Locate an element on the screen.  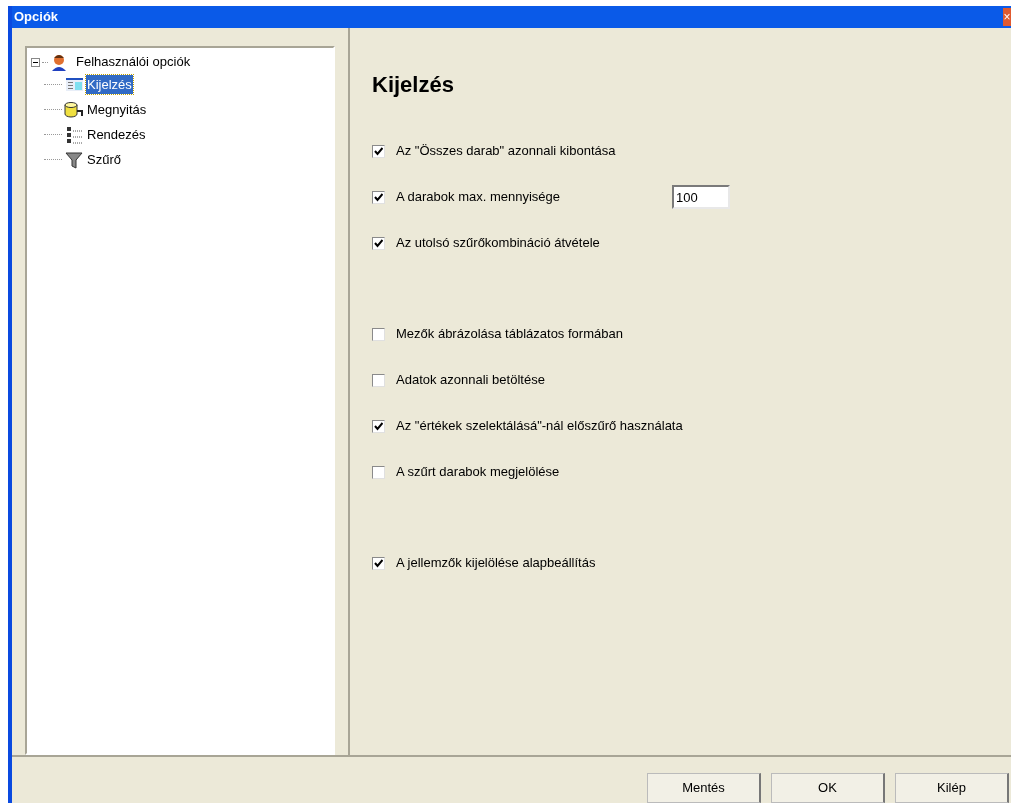
option-label: A darabok max. mennyisége is located at coordinates (479, 197).